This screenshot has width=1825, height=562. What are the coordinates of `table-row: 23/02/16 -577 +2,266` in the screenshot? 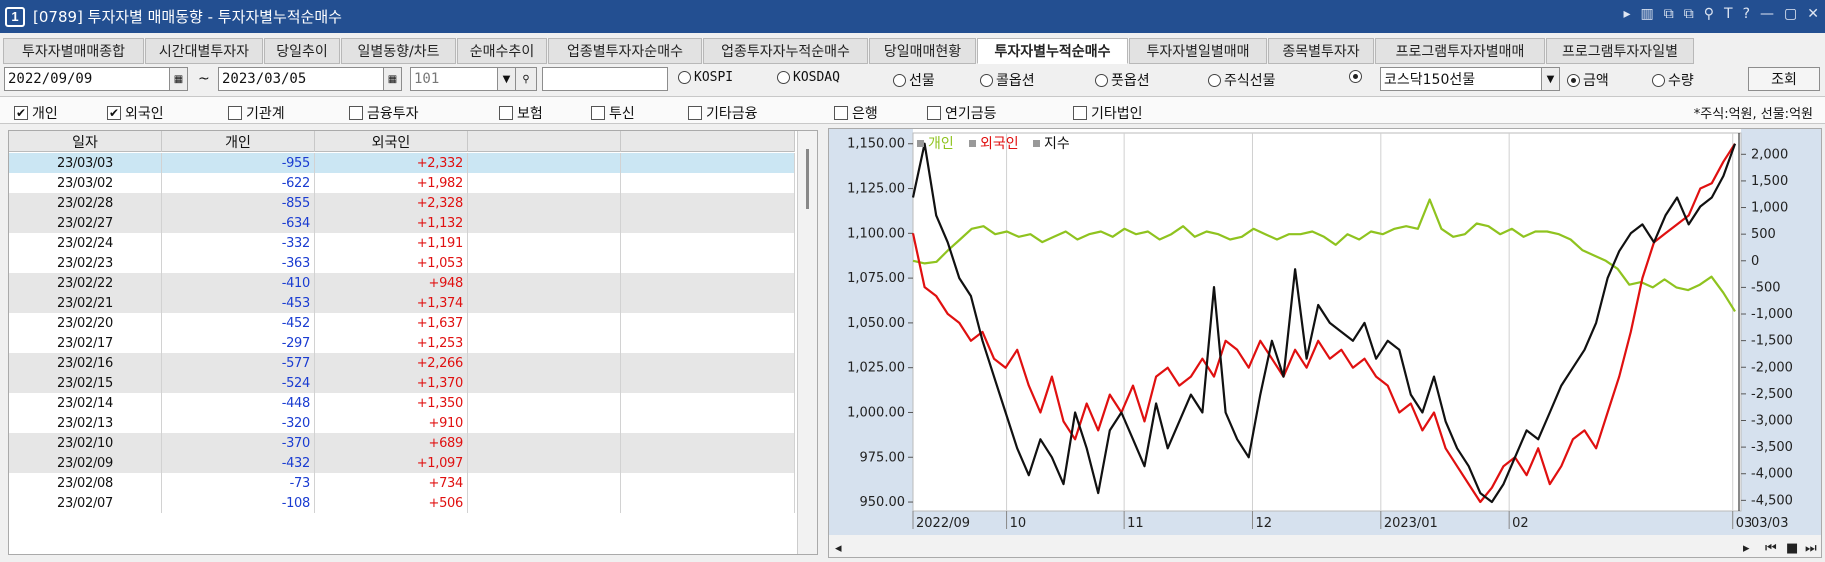 It's located at (402, 363).